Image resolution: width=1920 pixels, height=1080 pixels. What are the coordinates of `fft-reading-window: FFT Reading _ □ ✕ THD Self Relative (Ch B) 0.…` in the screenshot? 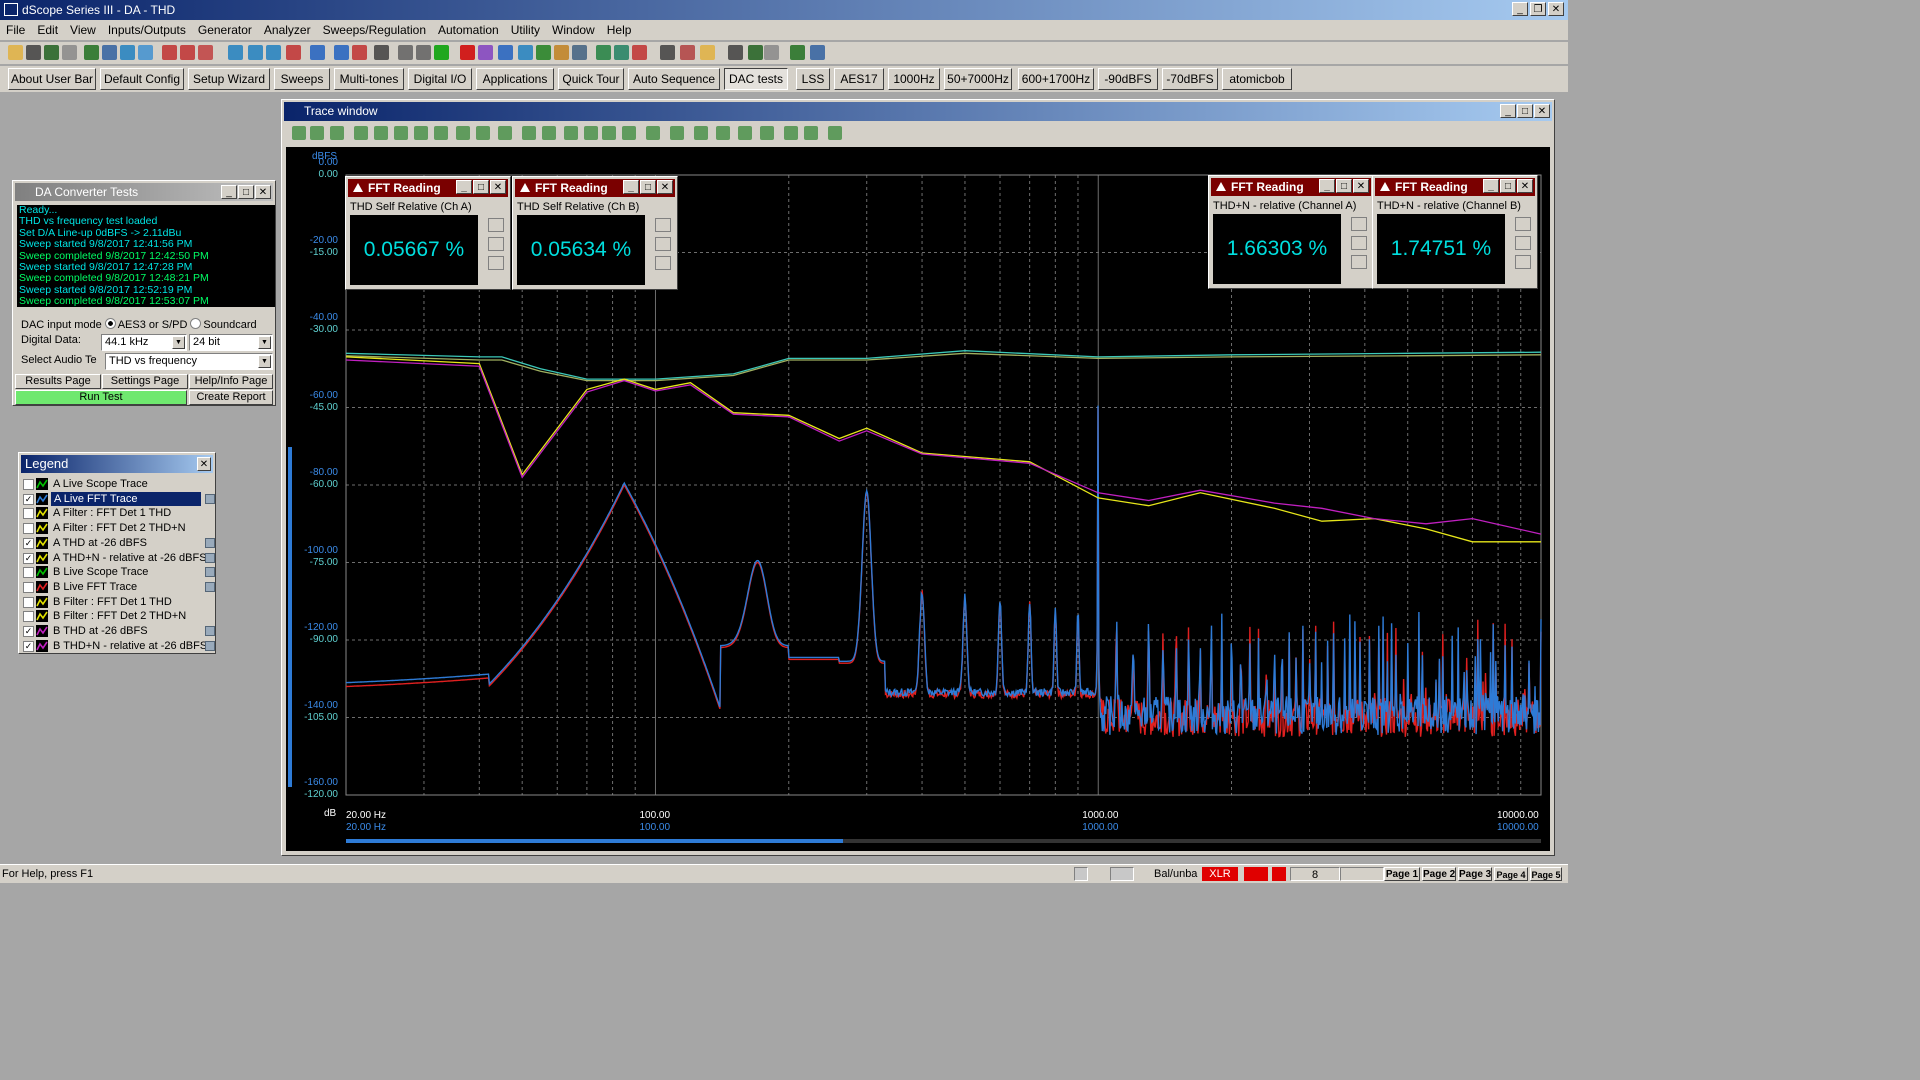 It's located at (595, 233).